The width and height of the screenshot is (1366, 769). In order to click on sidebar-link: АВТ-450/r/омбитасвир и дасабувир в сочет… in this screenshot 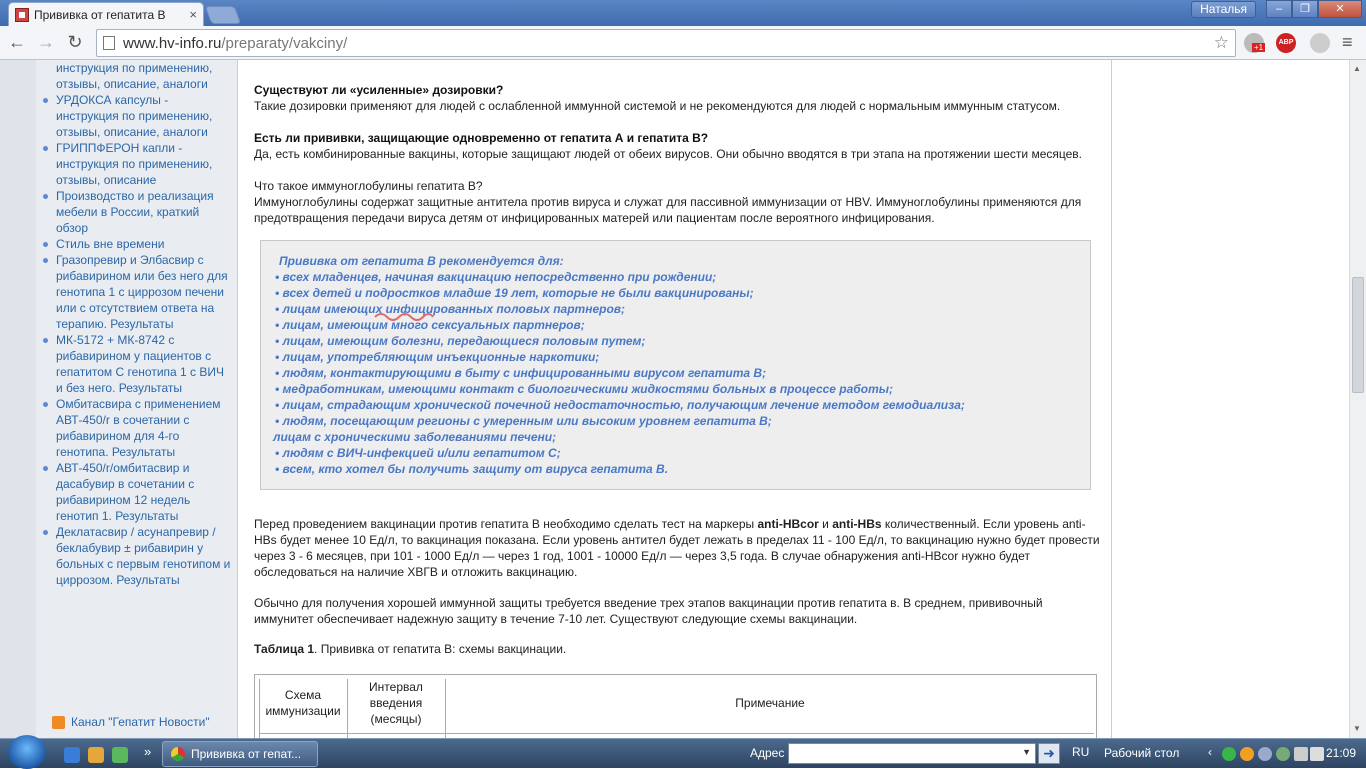, I will do `click(138, 492)`.